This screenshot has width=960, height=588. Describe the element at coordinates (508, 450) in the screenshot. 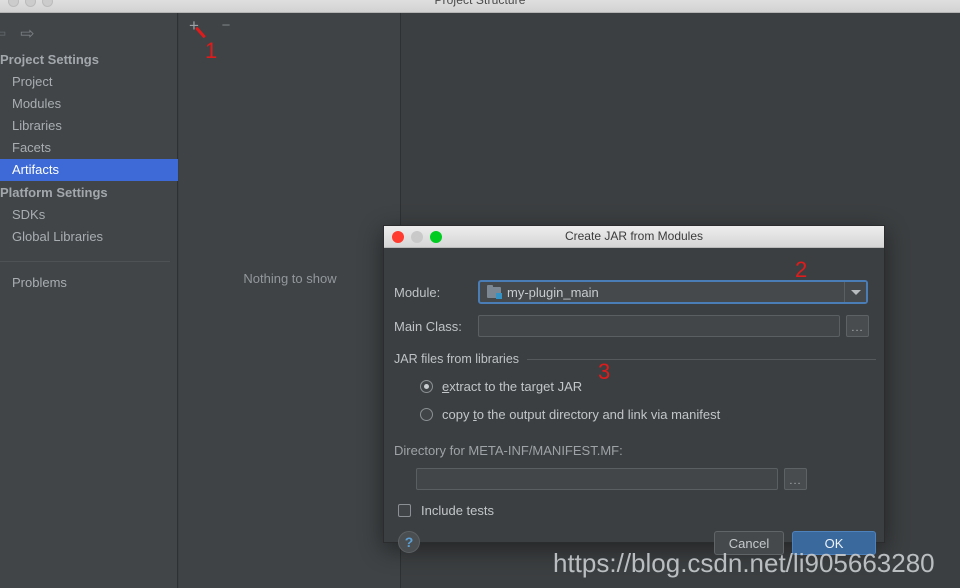

I see `manifest-directory-label: Directory for META-INF/MANIFEST.MF:` at that location.